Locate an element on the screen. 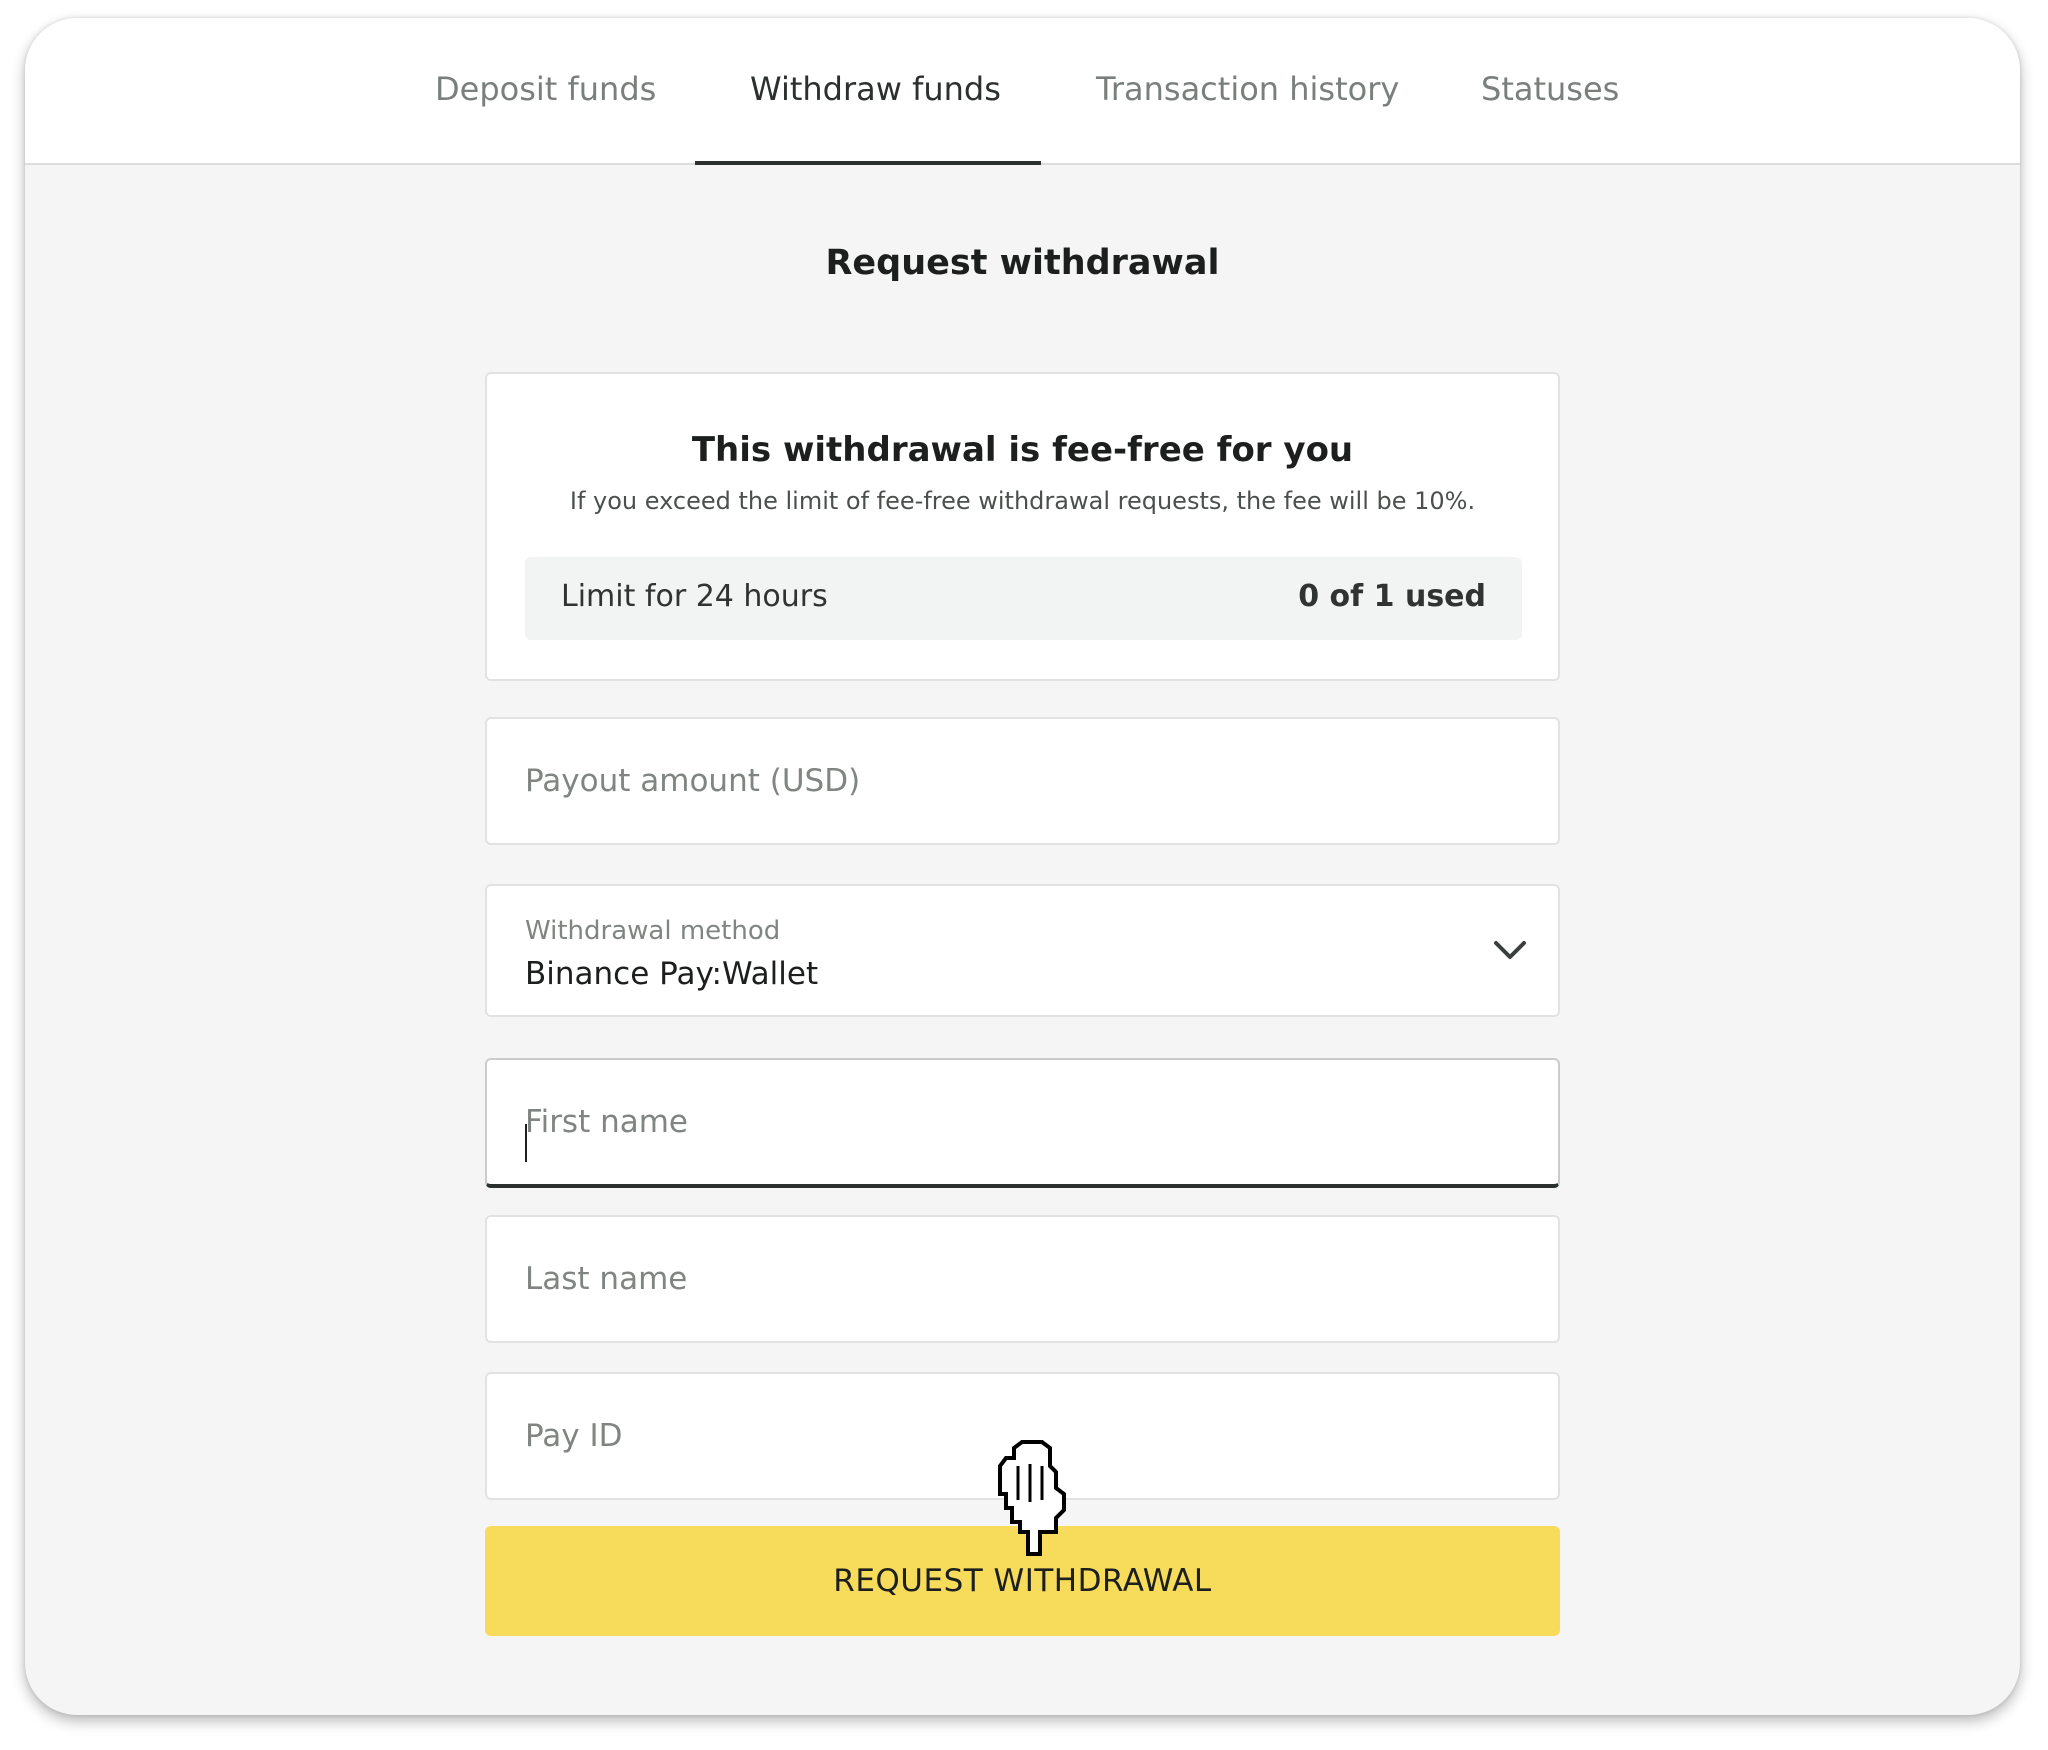 The image size is (2048, 1750). limit-box: Limit for 24 hours 0 of 1 used is located at coordinates (1023, 598).